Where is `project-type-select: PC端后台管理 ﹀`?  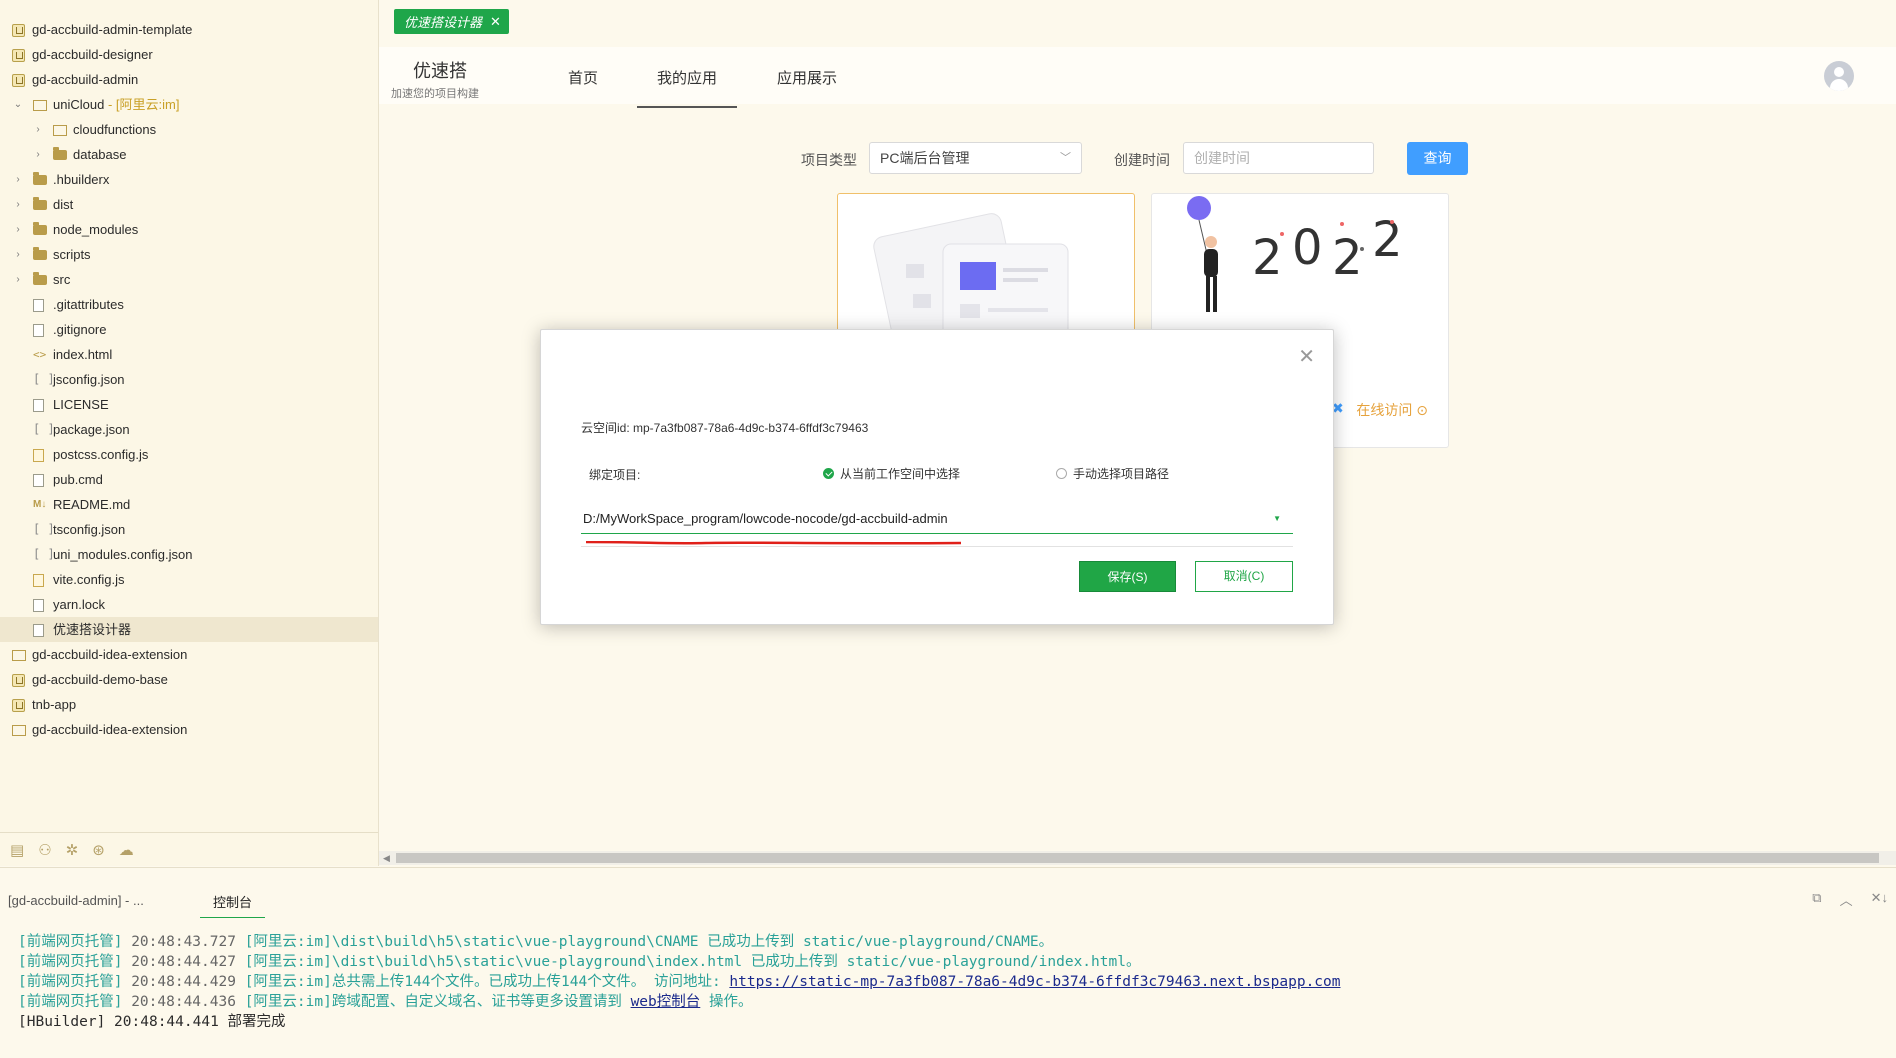 project-type-select: PC端后台管理 ﹀ is located at coordinates (975, 158).